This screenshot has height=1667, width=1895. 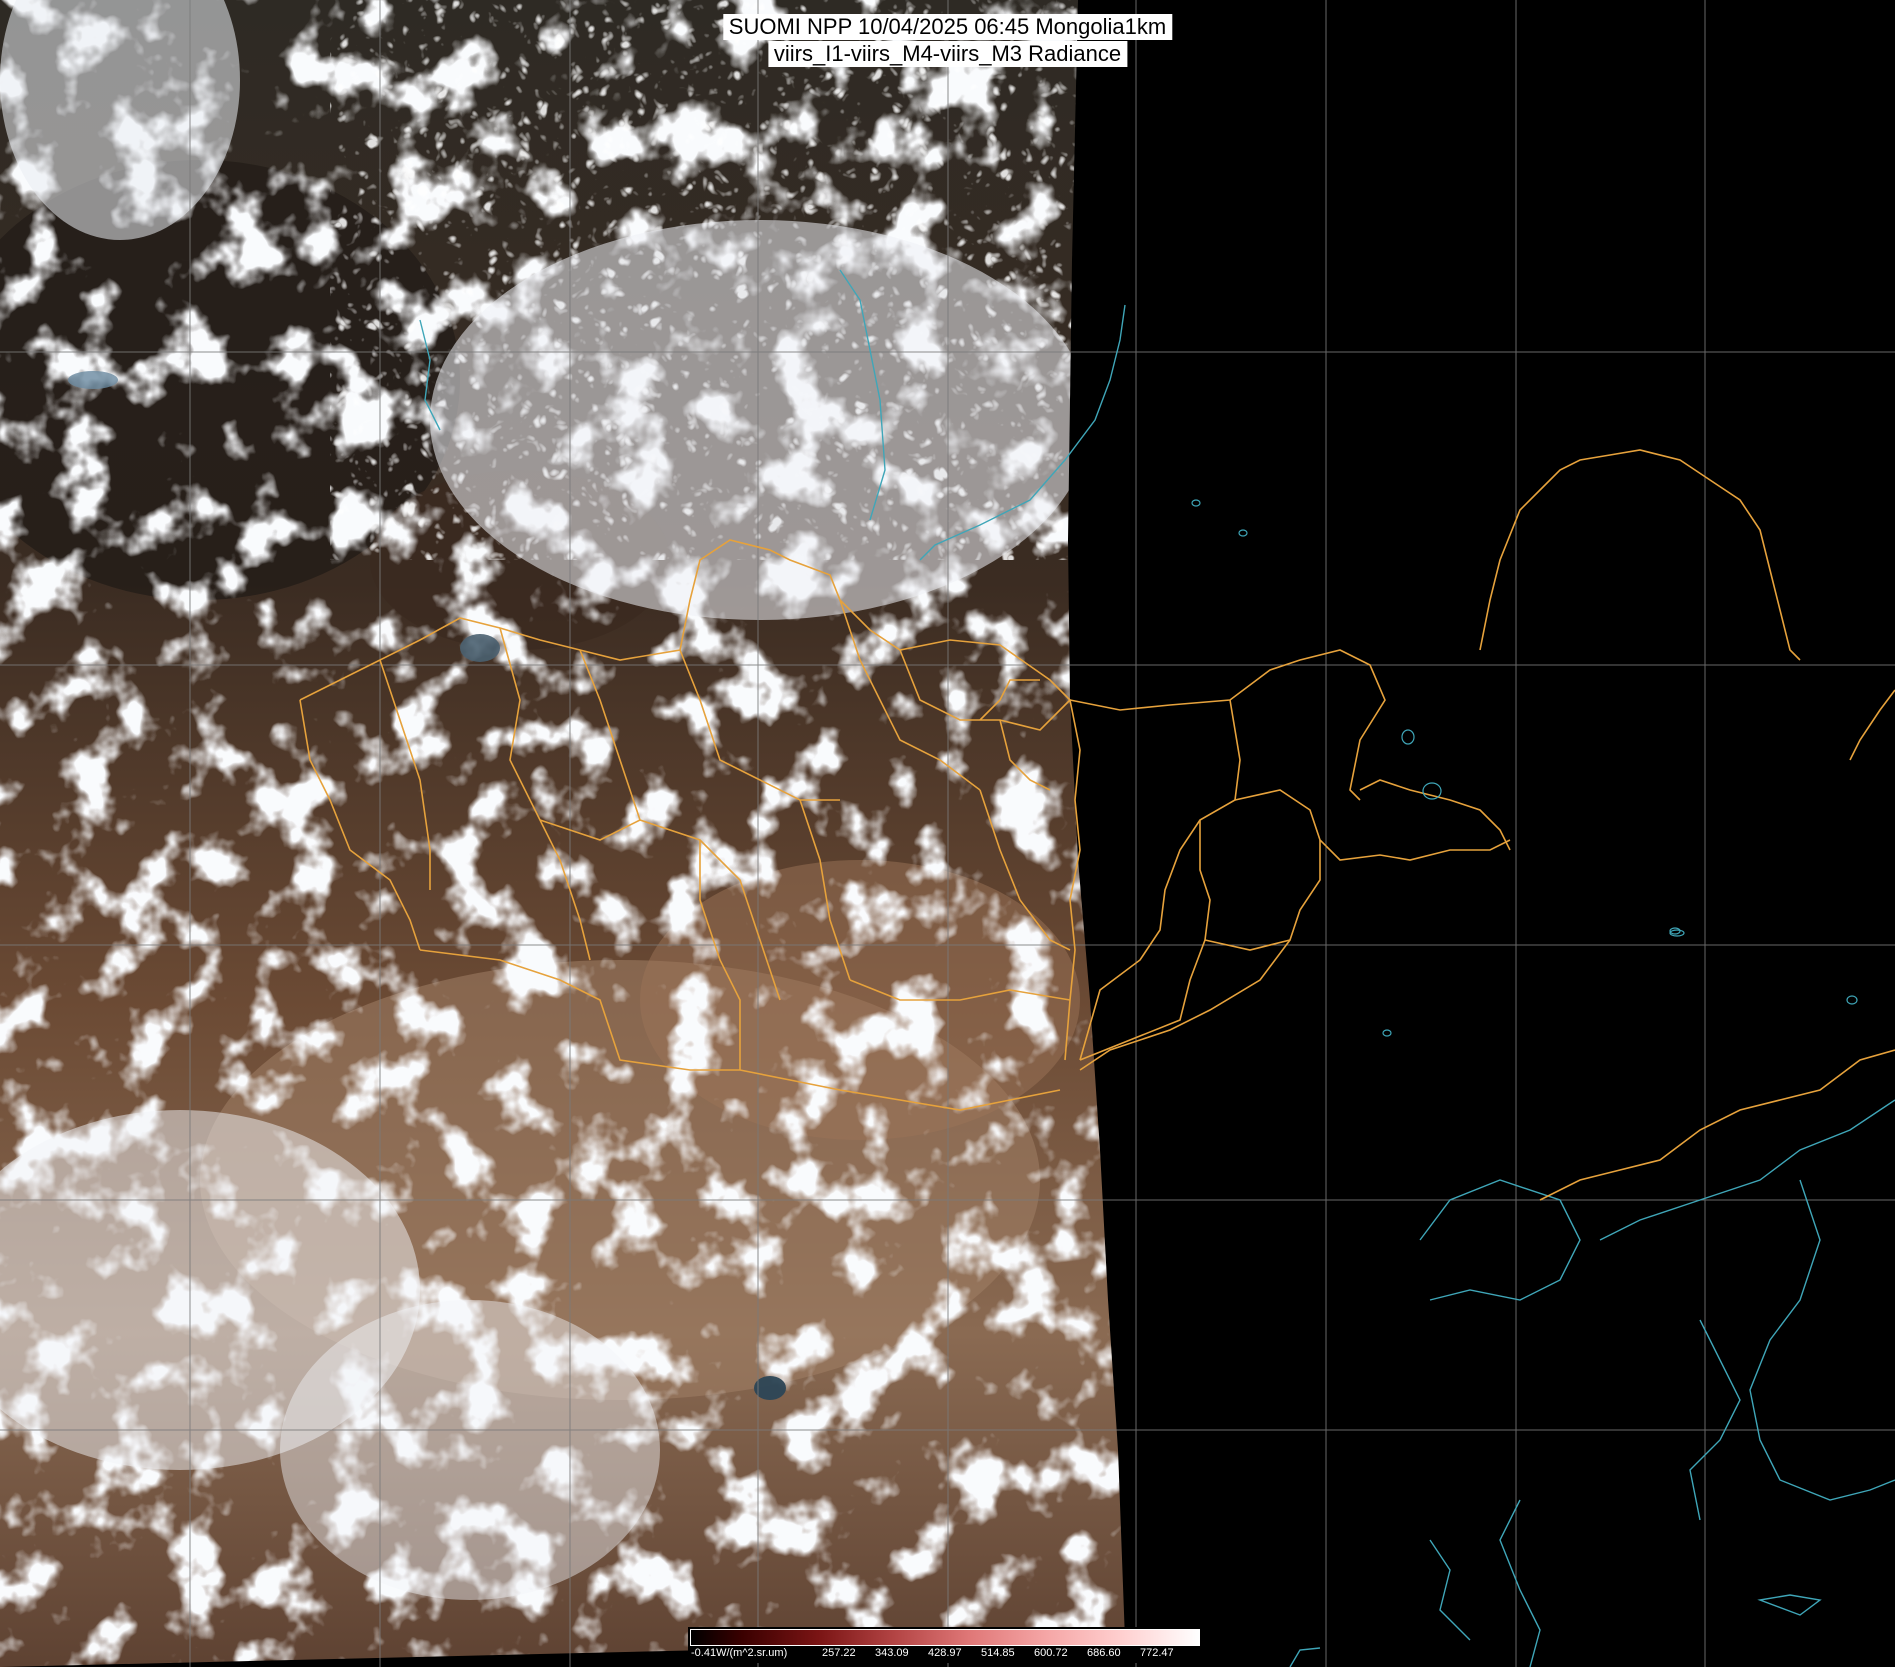 What do you see at coordinates (839, 1653) in the screenshot?
I see `legend-tick-1: 257.22` at bounding box center [839, 1653].